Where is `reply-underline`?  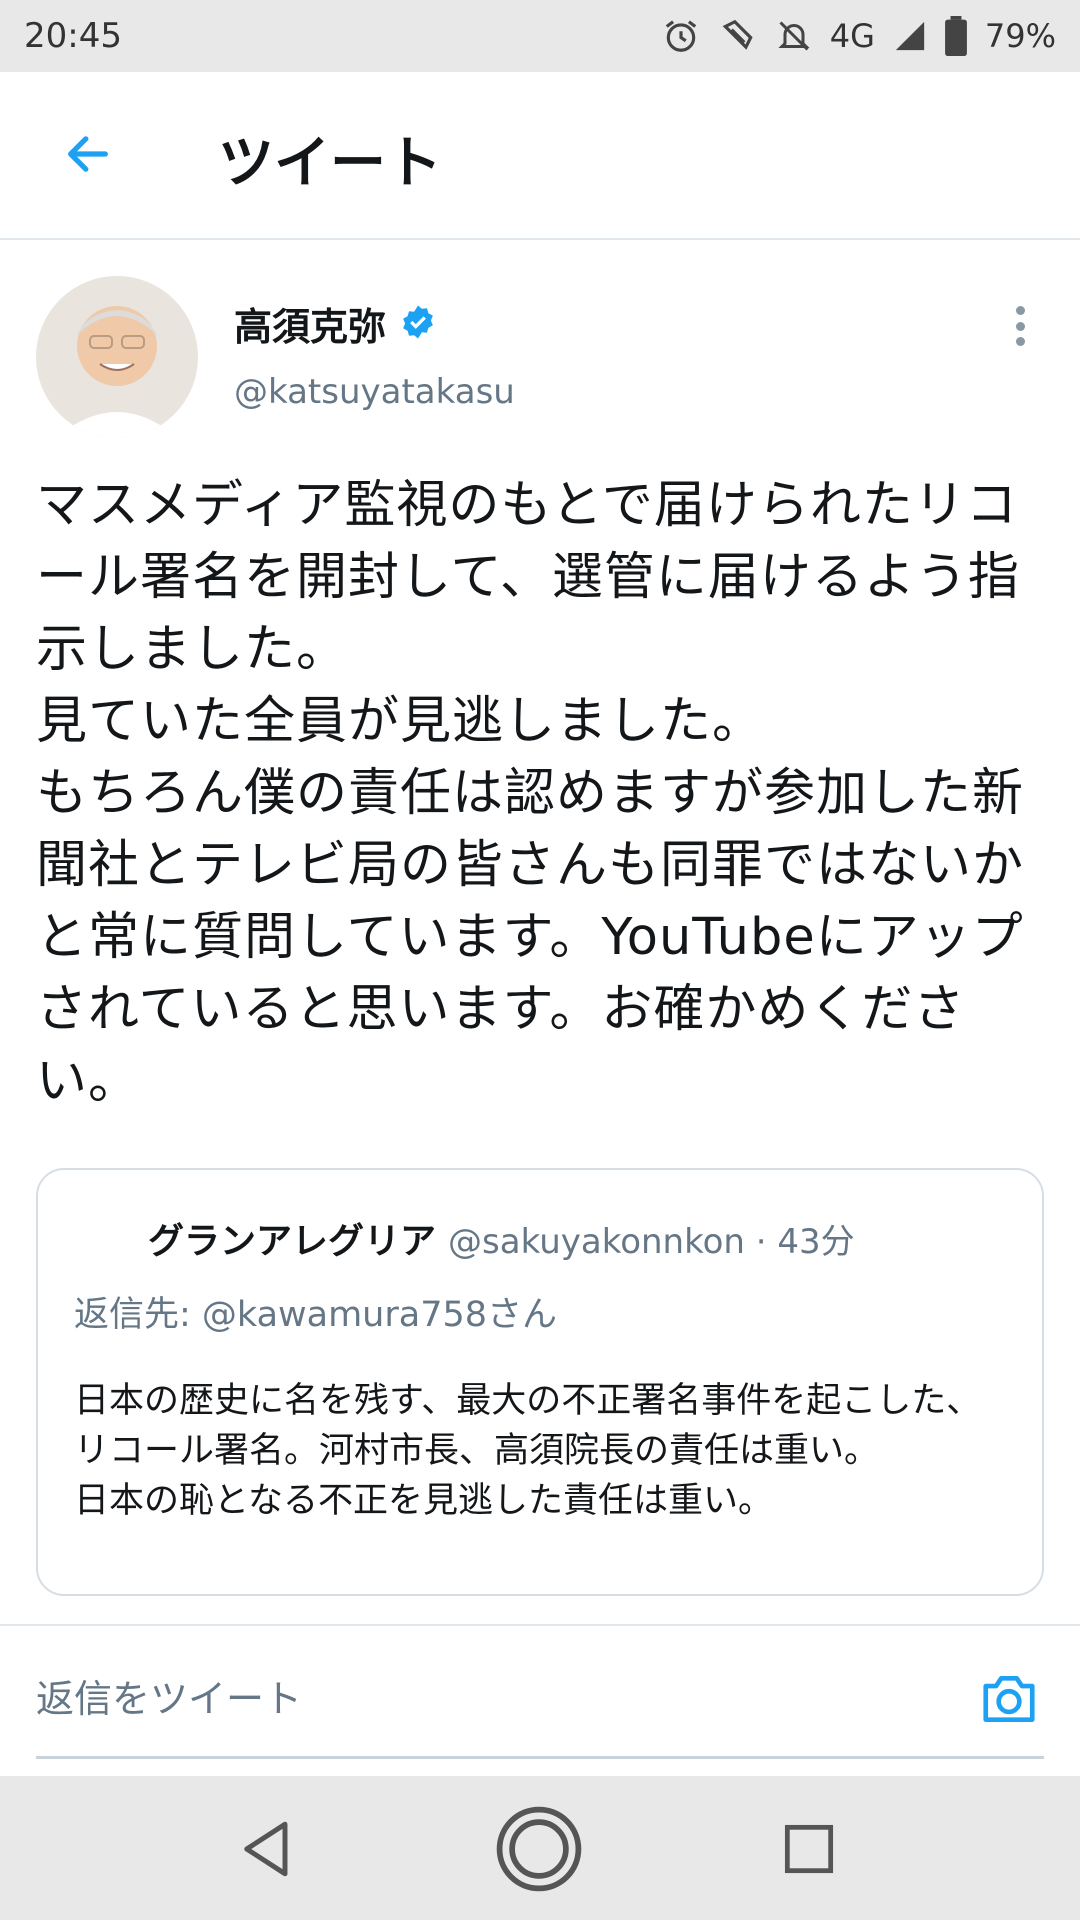 reply-underline is located at coordinates (540, 1757).